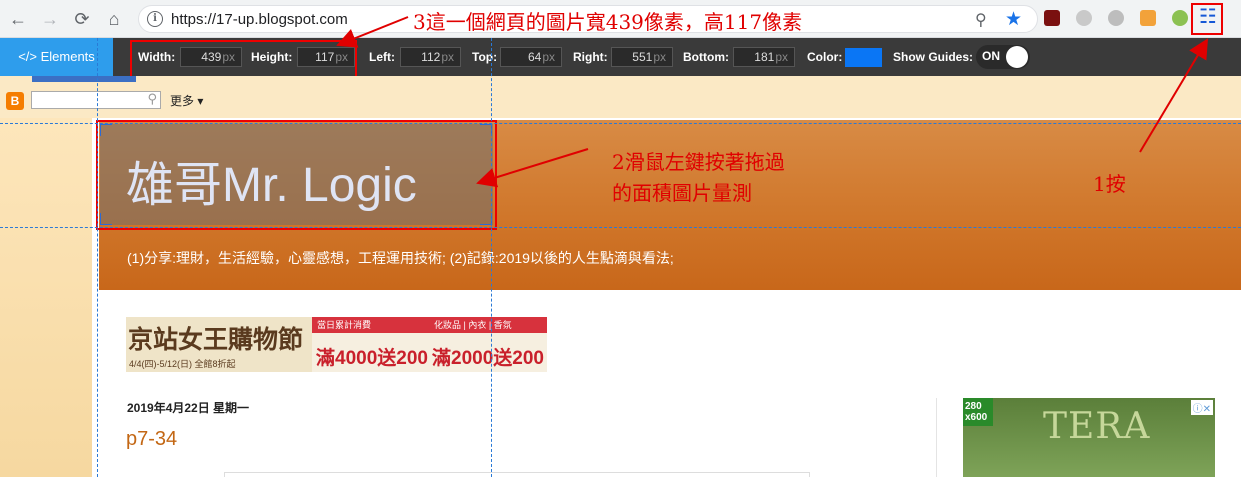  What do you see at coordinates (1013, 19) in the screenshot?
I see `bookmark-star-icon: ★` at bounding box center [1013, 19].